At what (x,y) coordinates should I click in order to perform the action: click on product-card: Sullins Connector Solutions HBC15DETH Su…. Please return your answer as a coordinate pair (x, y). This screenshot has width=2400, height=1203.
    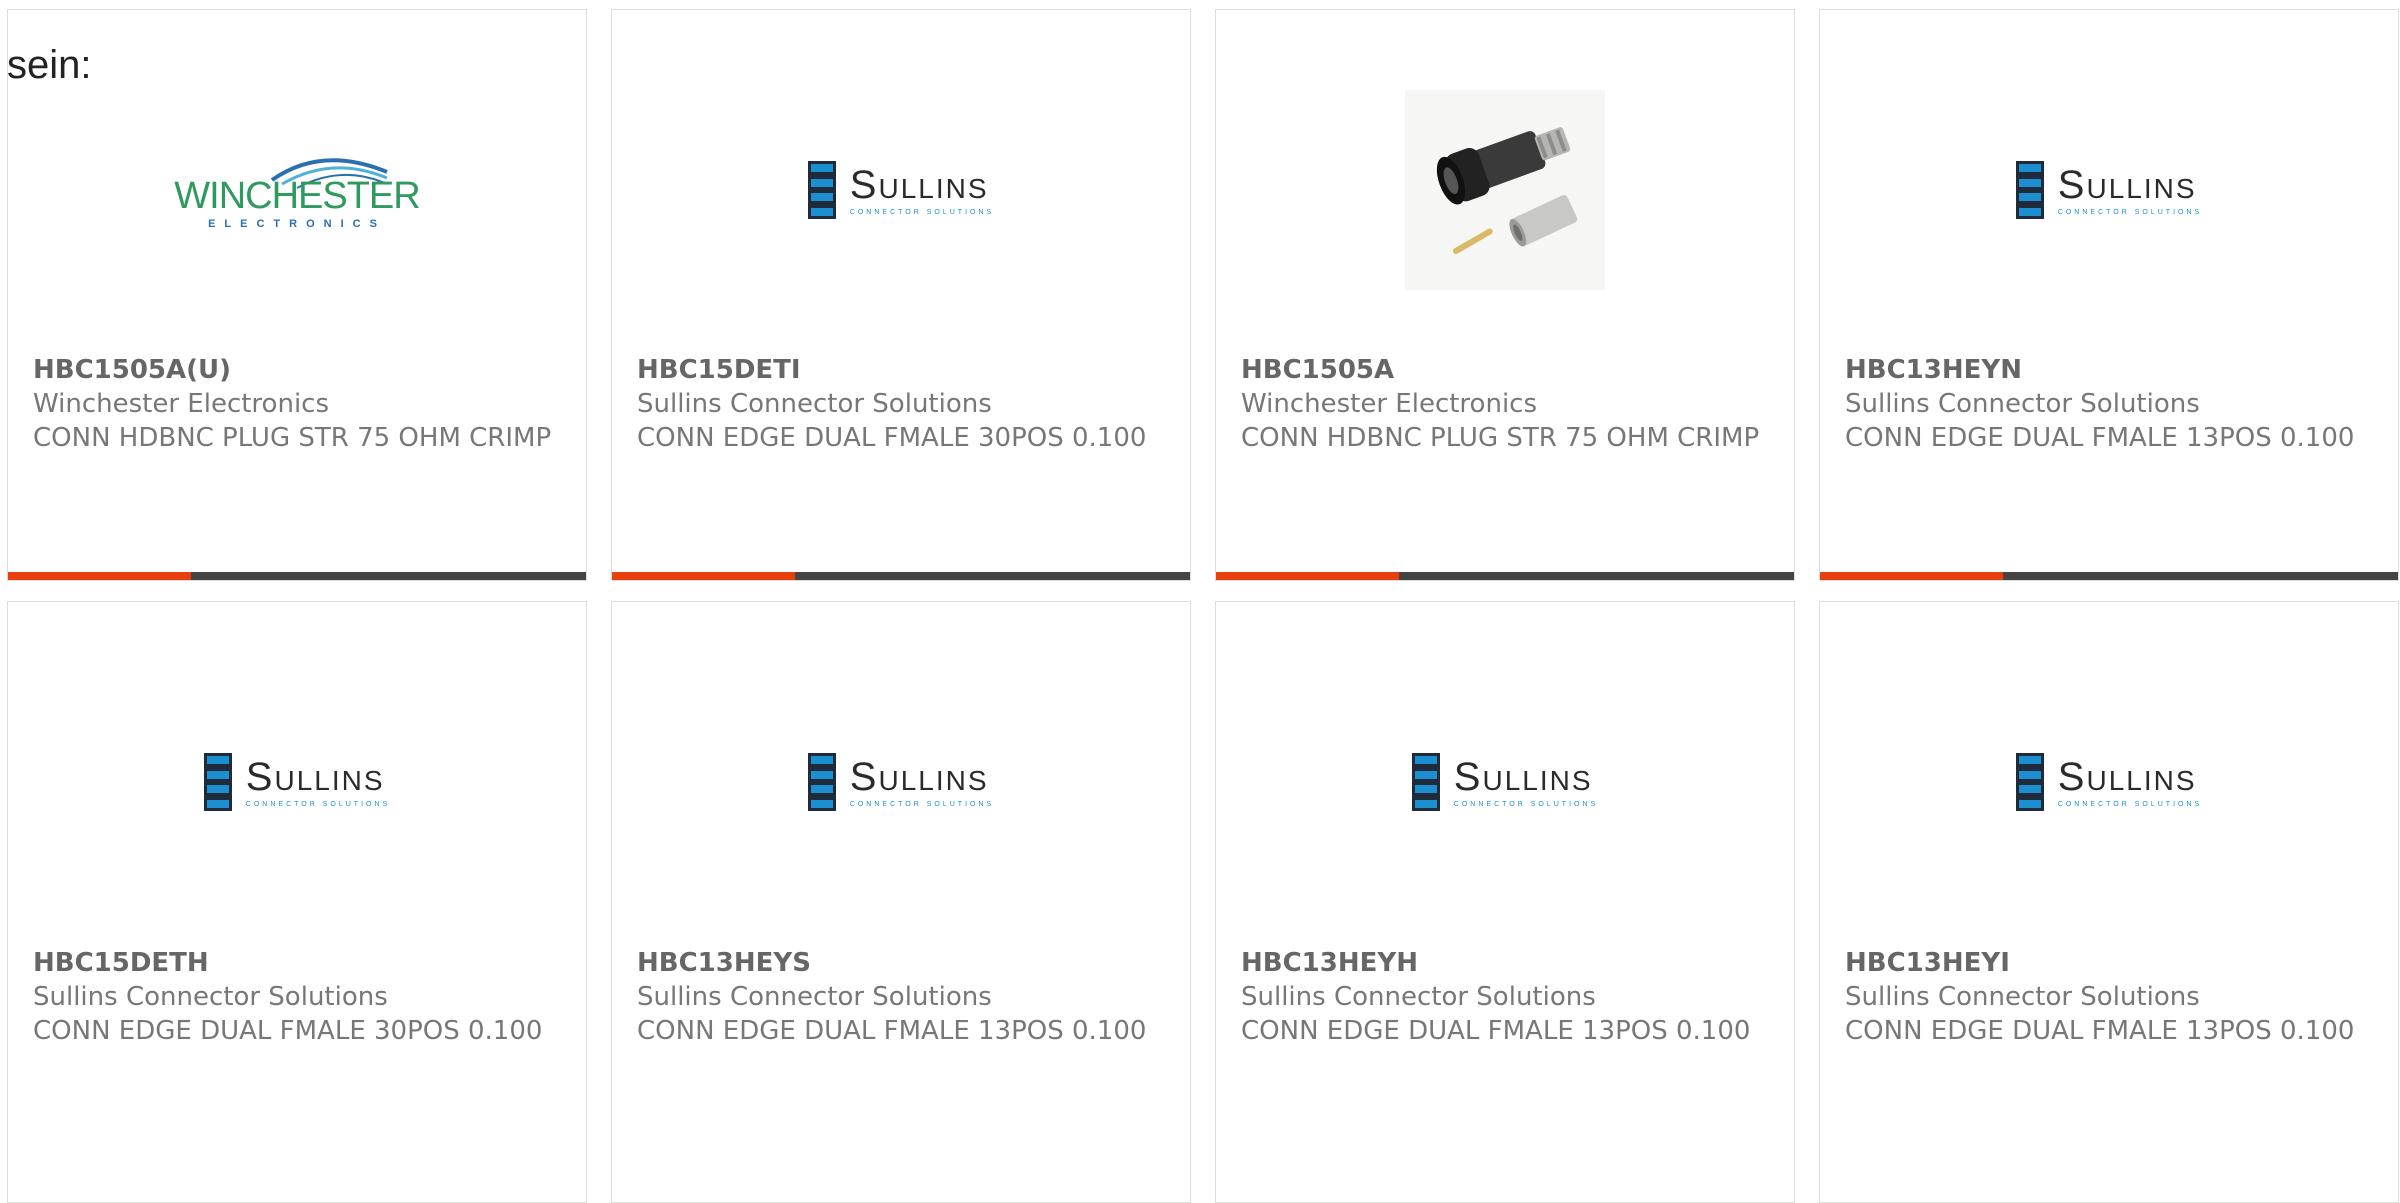
    Looking at the image, I should click on (297, 902).